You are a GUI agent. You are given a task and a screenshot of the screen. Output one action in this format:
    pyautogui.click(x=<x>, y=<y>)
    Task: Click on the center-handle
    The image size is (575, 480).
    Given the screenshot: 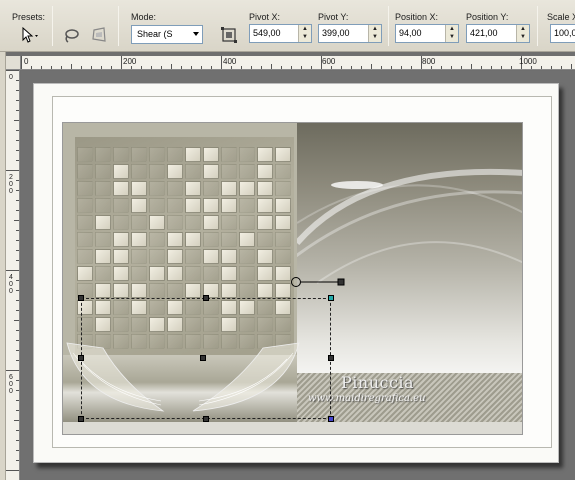 What is the action you would take?
    pyautogui.click(x=203, y=358)
    